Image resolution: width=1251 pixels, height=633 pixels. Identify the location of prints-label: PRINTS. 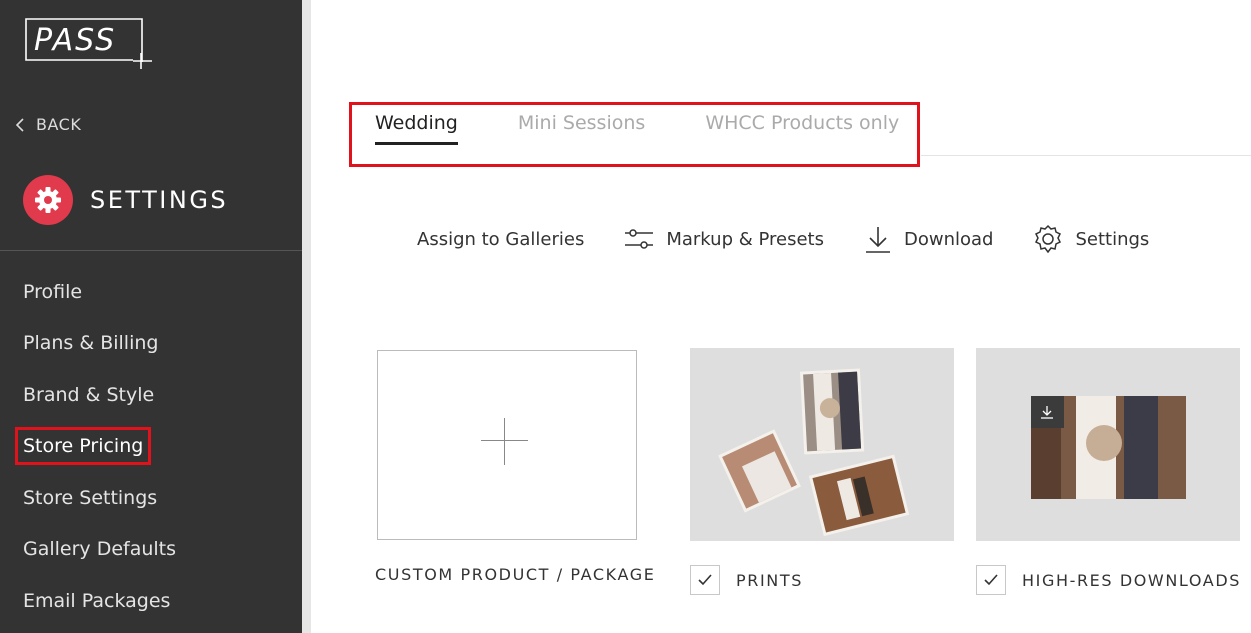
(769, 580).